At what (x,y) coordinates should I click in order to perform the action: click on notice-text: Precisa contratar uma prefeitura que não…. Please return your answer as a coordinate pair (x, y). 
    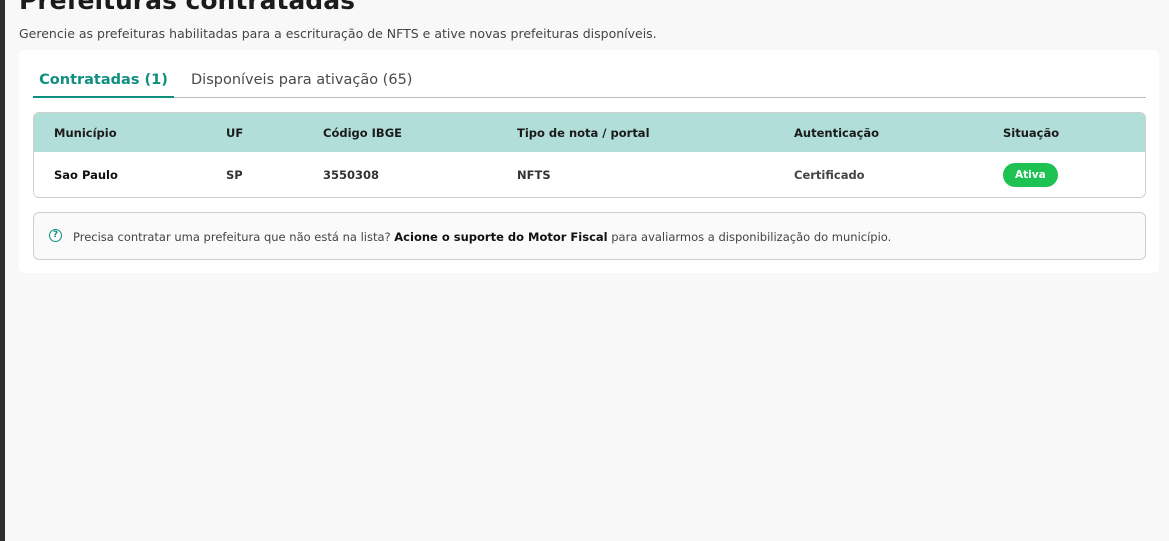
    Looking at the image, I should click on (482, 237).